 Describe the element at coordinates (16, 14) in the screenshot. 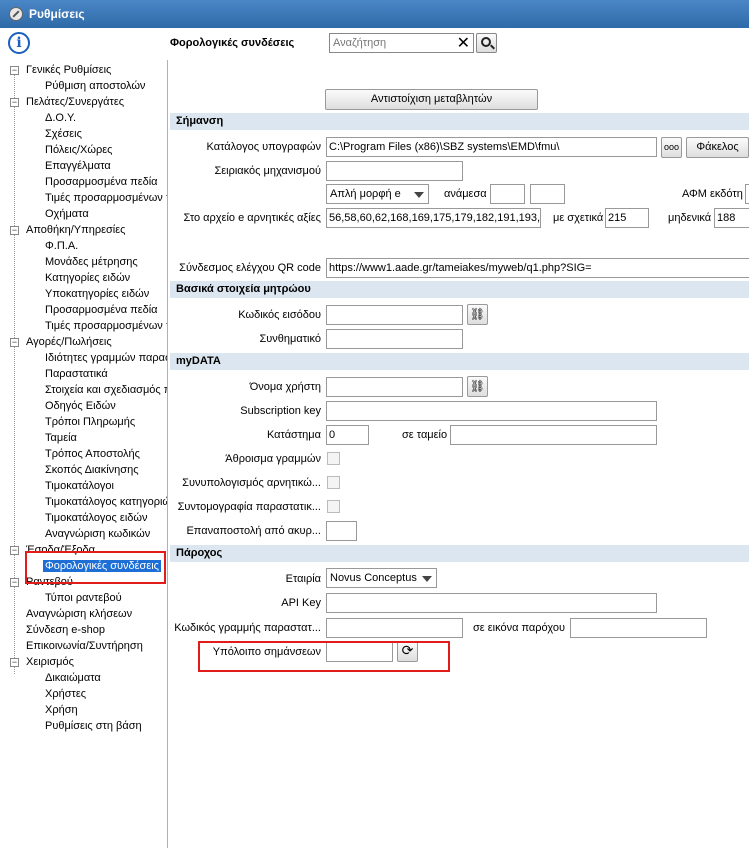

I see `app-icon` at that location.